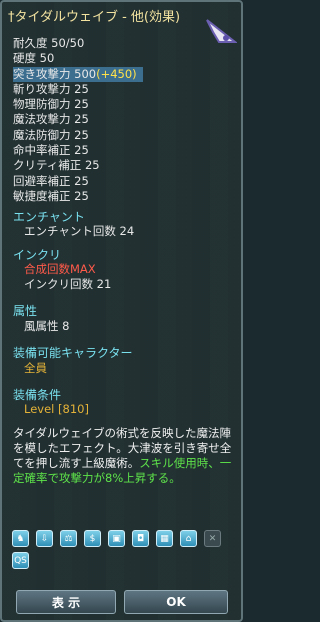  What do you see at coordinates (51, 180) in the screenshot?
I see `stat-evasion-correction: 回避率補正 25` at bounding box center [51, 180].